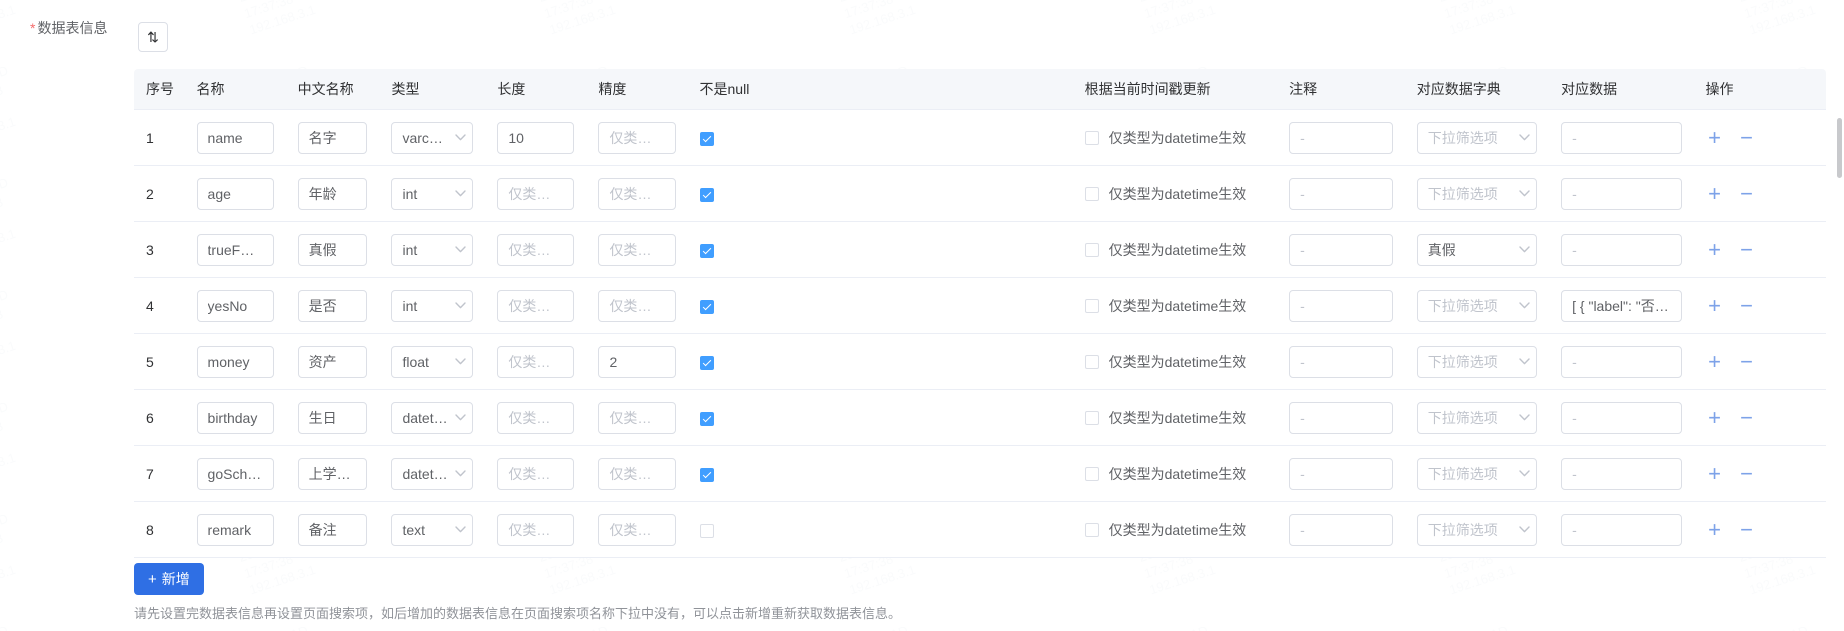 This screenshot has height=631, width=1844. I want to click on field-type-select: varchar, so click(432, 137).